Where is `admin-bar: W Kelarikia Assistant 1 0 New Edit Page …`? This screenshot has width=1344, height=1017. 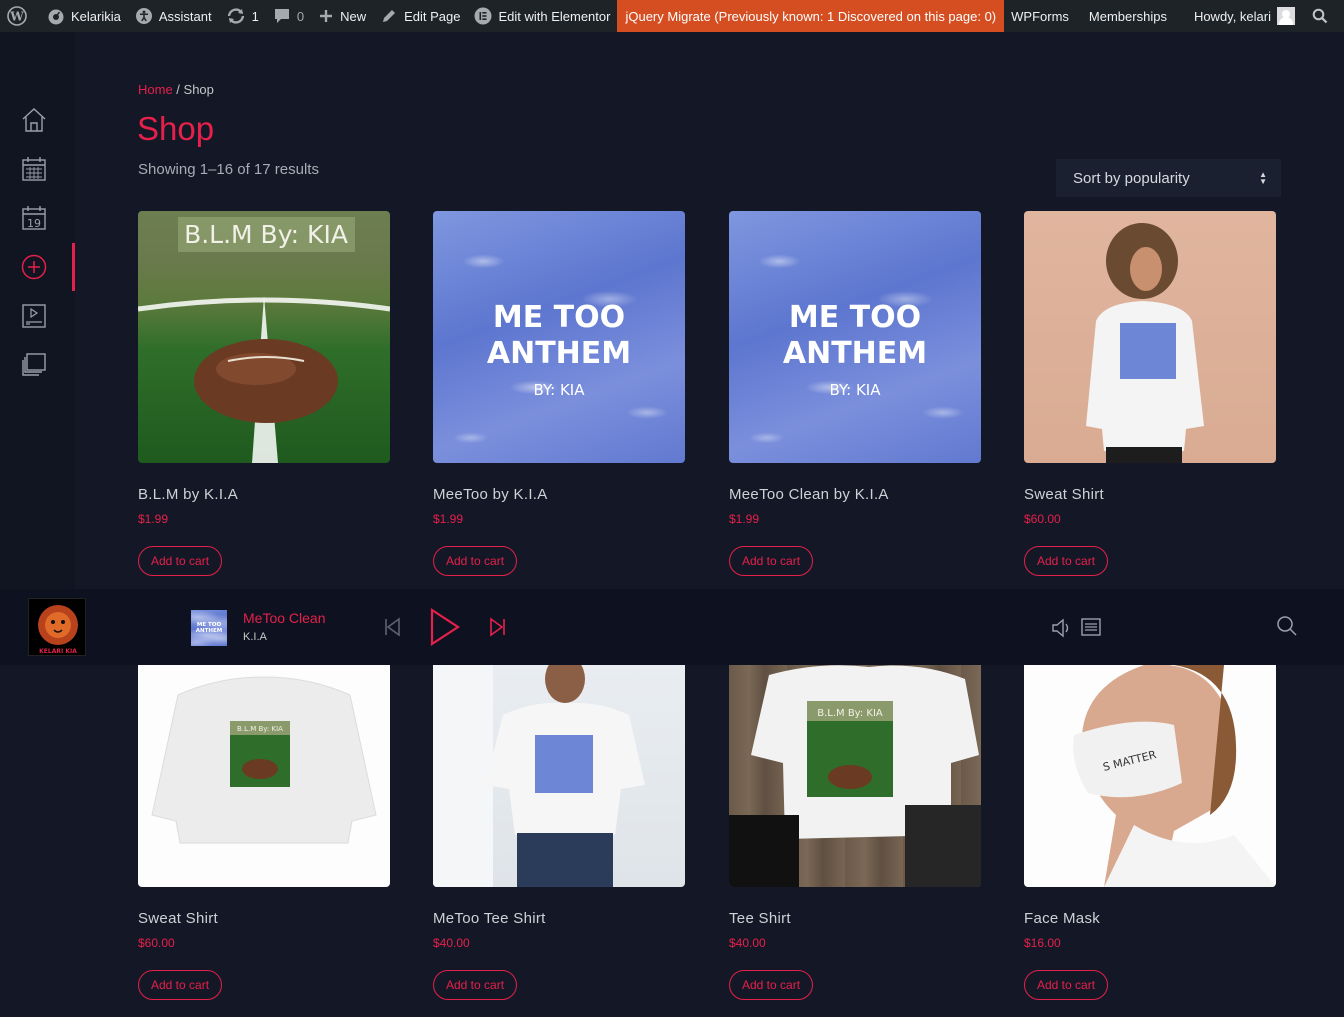
admin-bar: W Kelarikia Assistant 1 0 New Edit Page … is located at coordinates (672, 16).